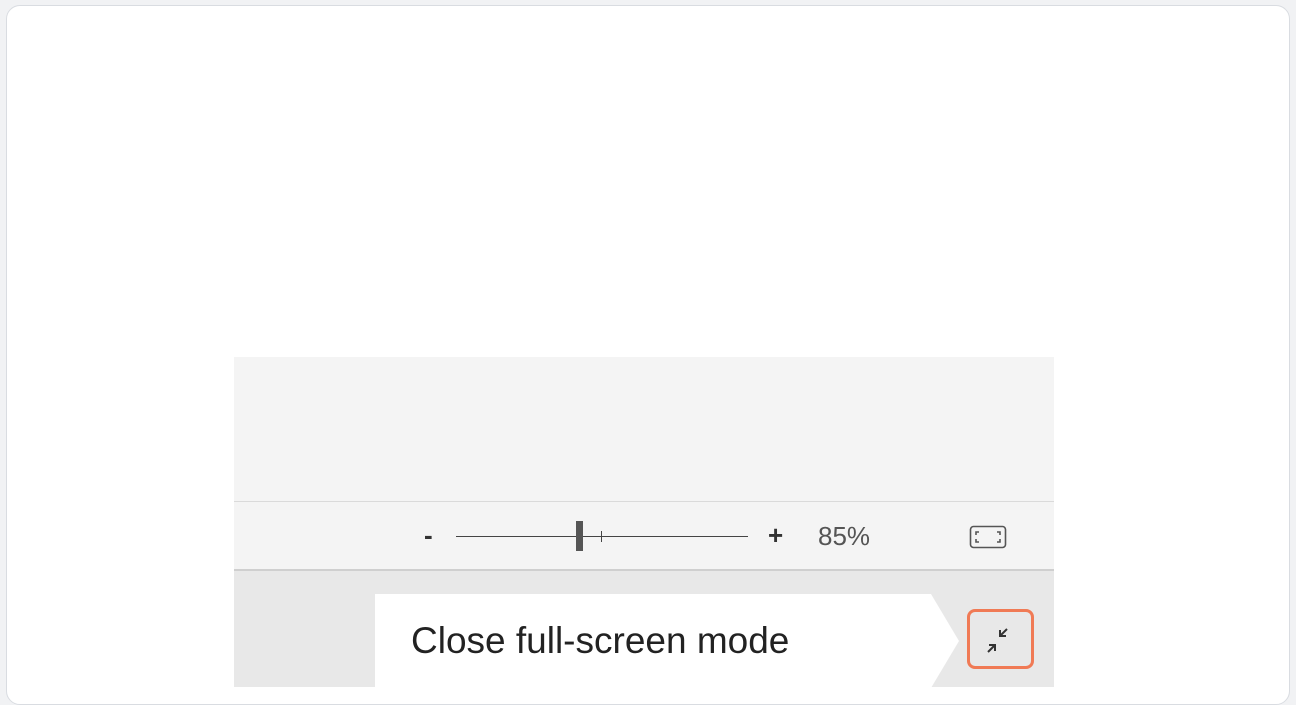 This screenshot has width=1296, height=705. I want to click on tooltip-pointer, so click(945, 640).